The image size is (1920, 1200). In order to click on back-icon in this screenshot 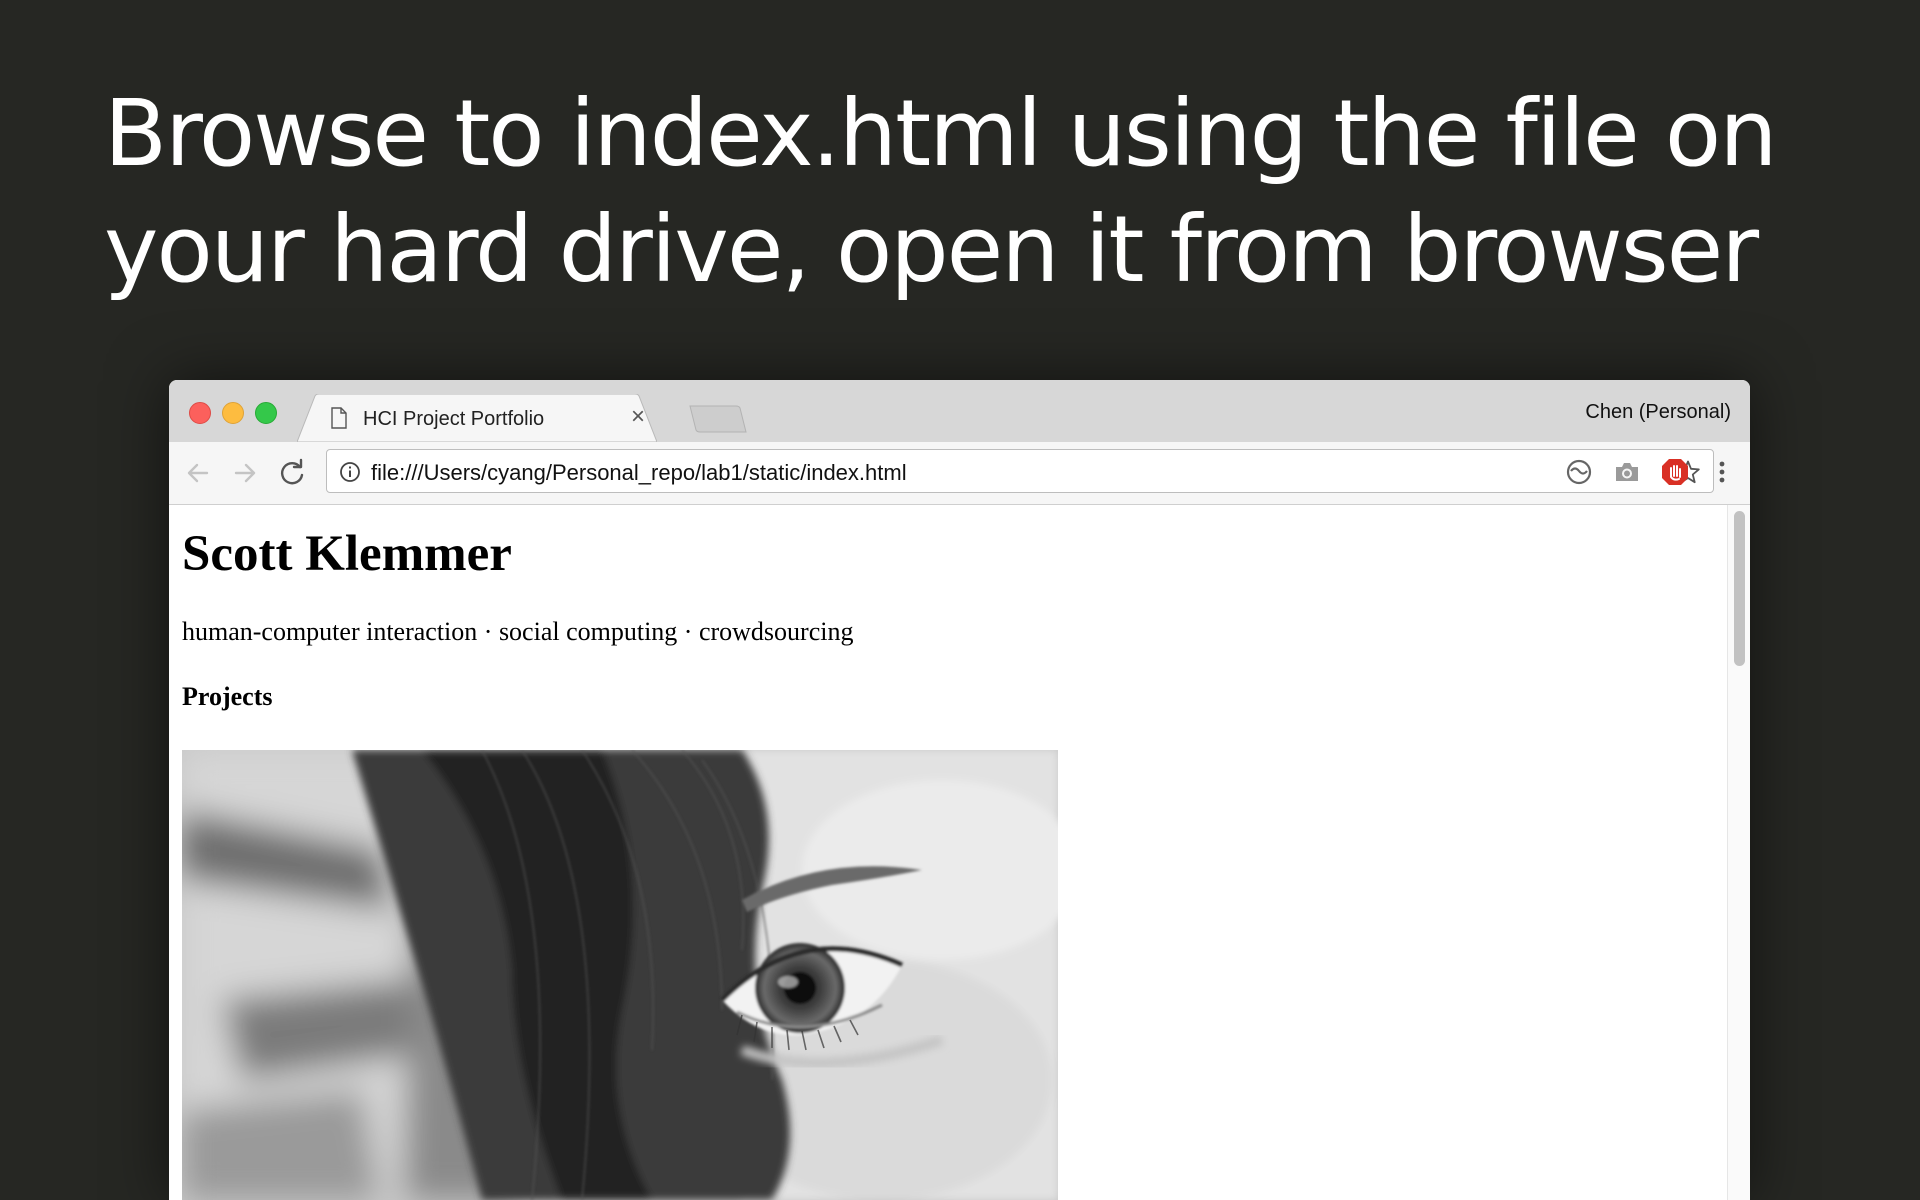, I will do `click(198, 473)`.